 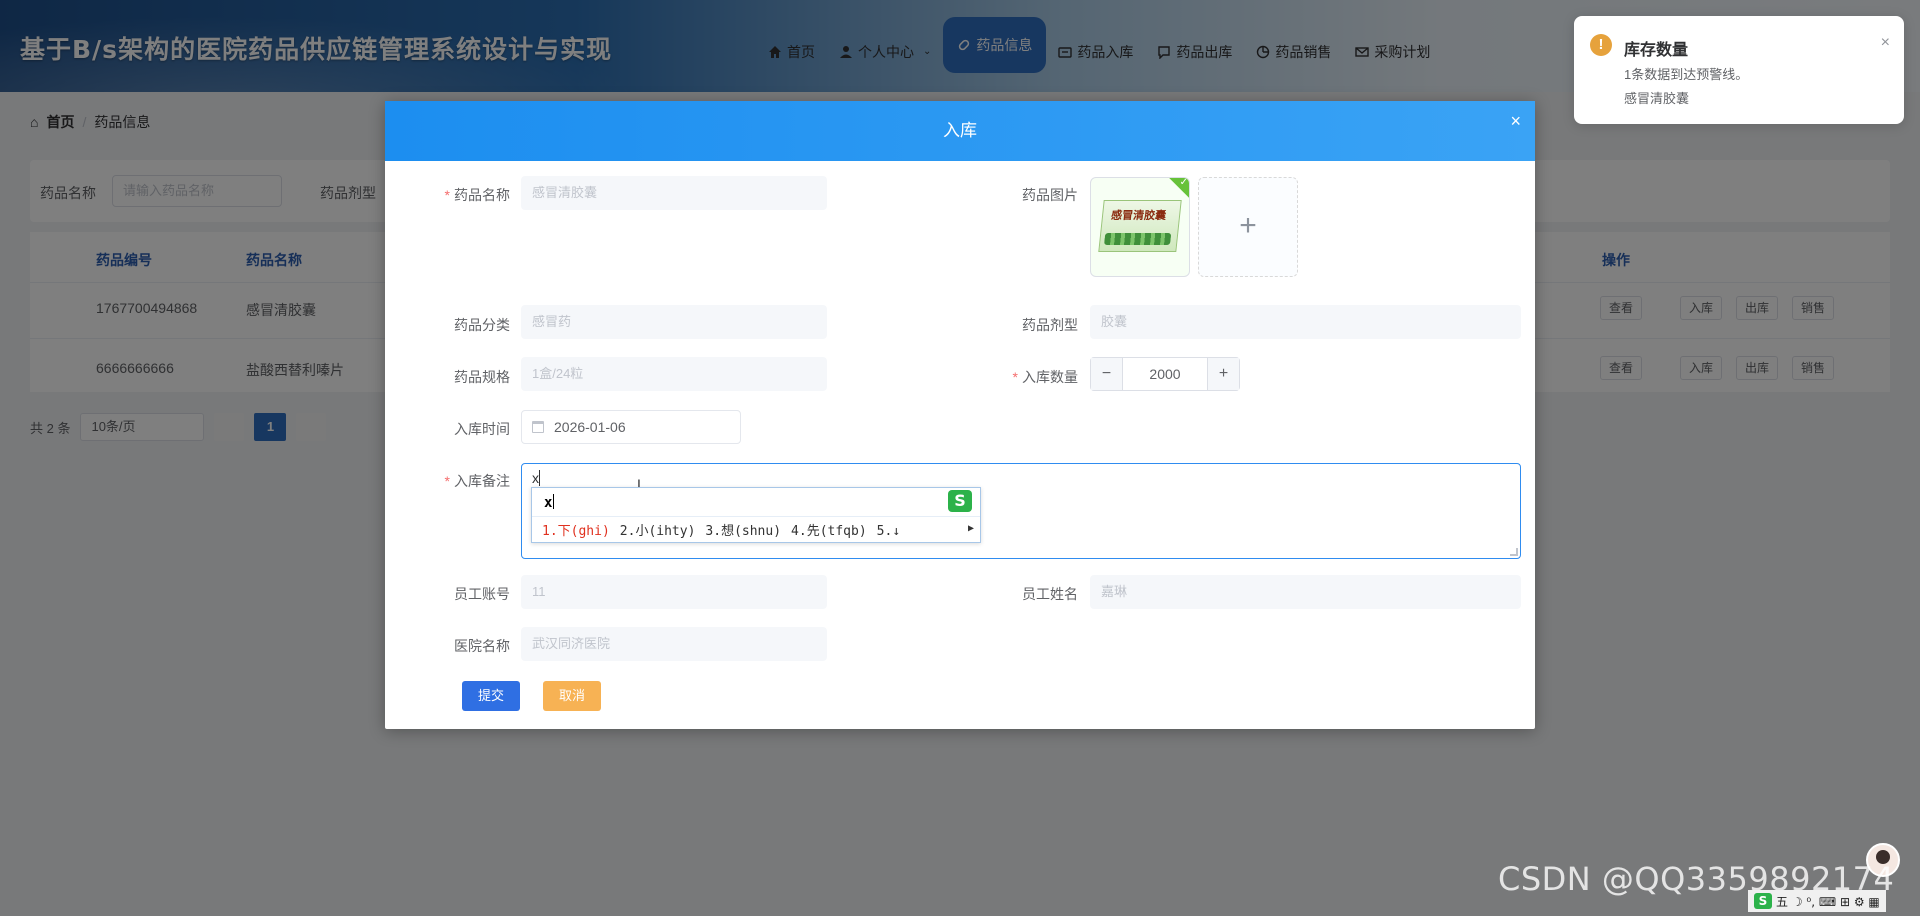 What do you see at coordinates (1045, 377) in the screenshot?
I see `quantity-label: * 入库数量` at bounding box center [1045, 377].